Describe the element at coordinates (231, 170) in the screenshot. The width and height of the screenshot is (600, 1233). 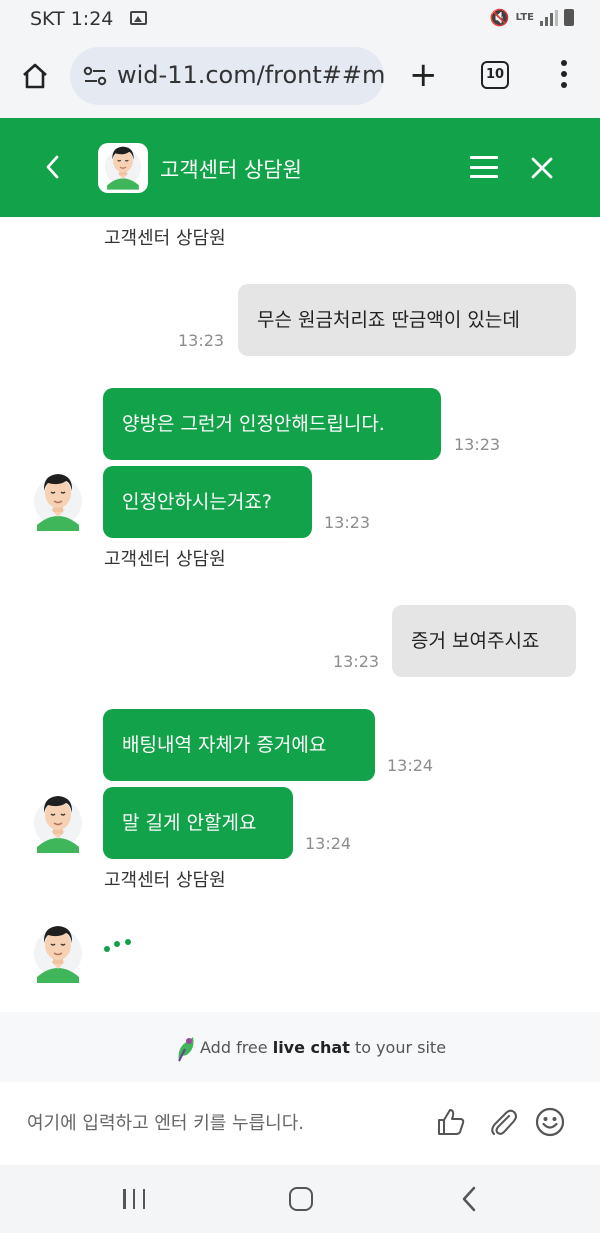
I see `chat-title: 고객센터 상담원` at that location.